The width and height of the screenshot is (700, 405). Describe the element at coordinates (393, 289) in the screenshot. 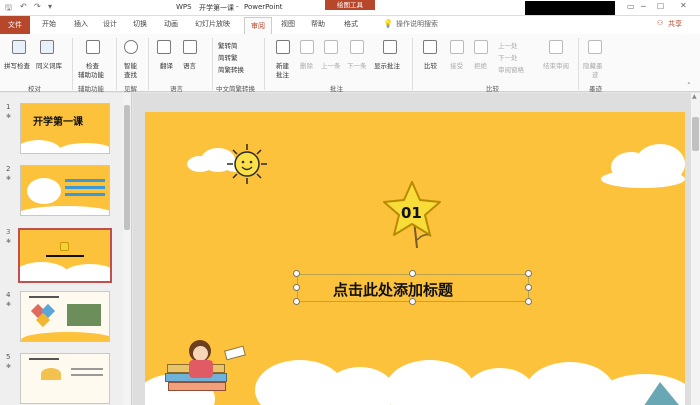

I see `slide-title: 点击此处添加标题` at that location.